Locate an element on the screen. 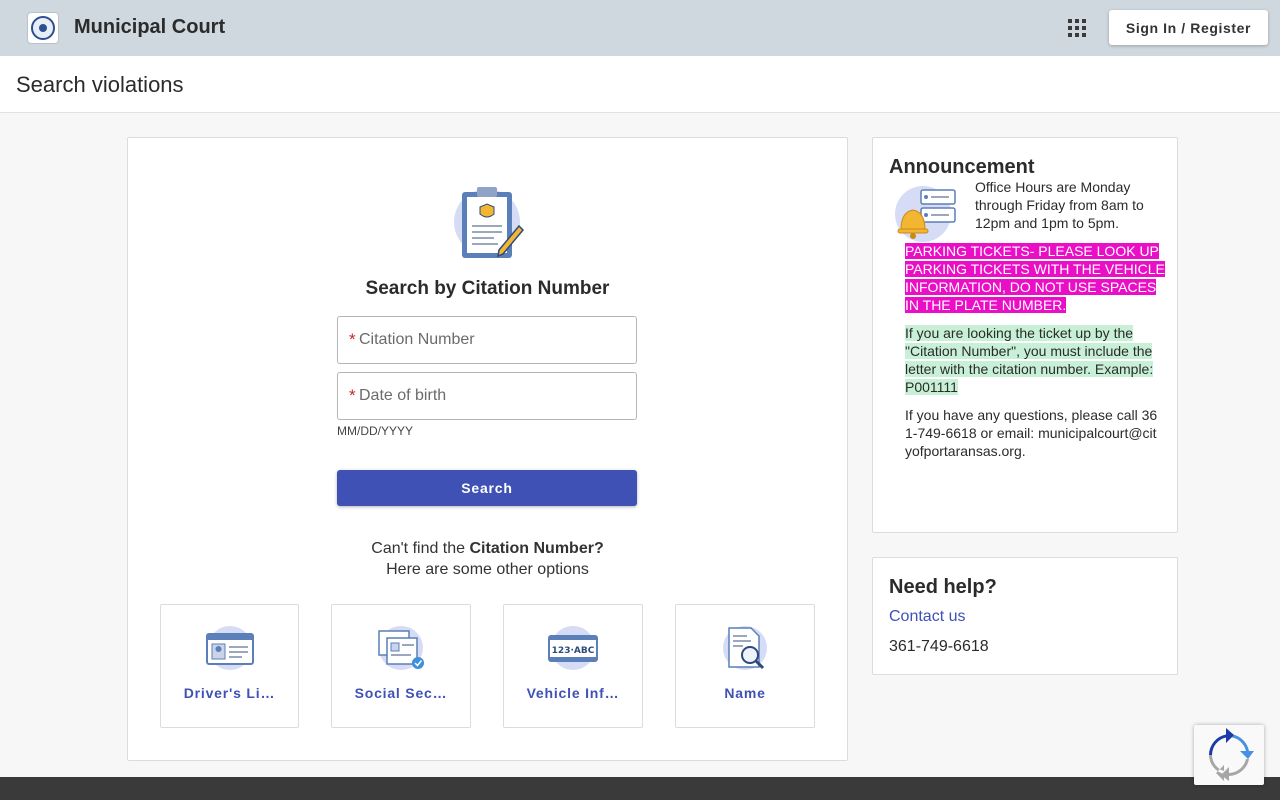  apps-grid-icon is located at coordinates (1077, 28).